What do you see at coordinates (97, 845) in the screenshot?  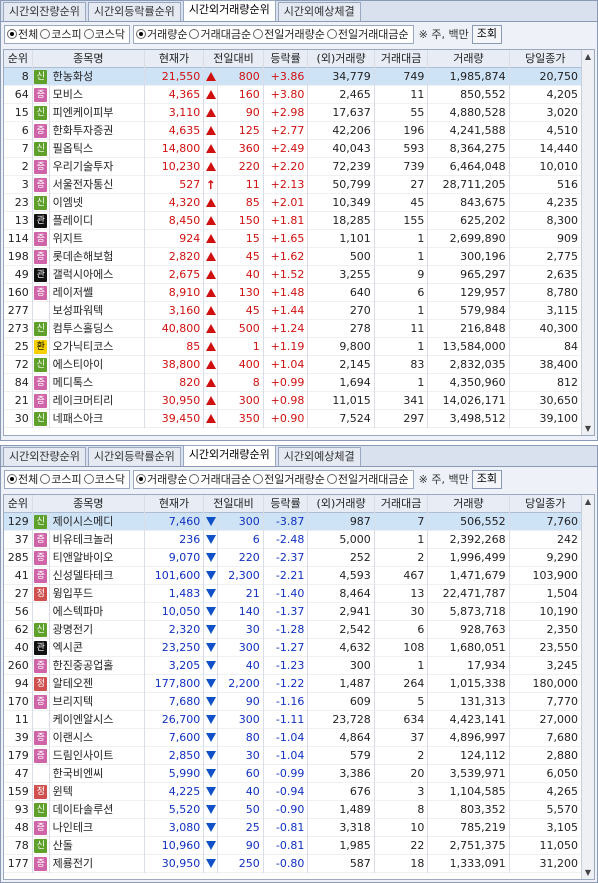 I see `stock-name: 산돌` at bounding box center [97, 845].